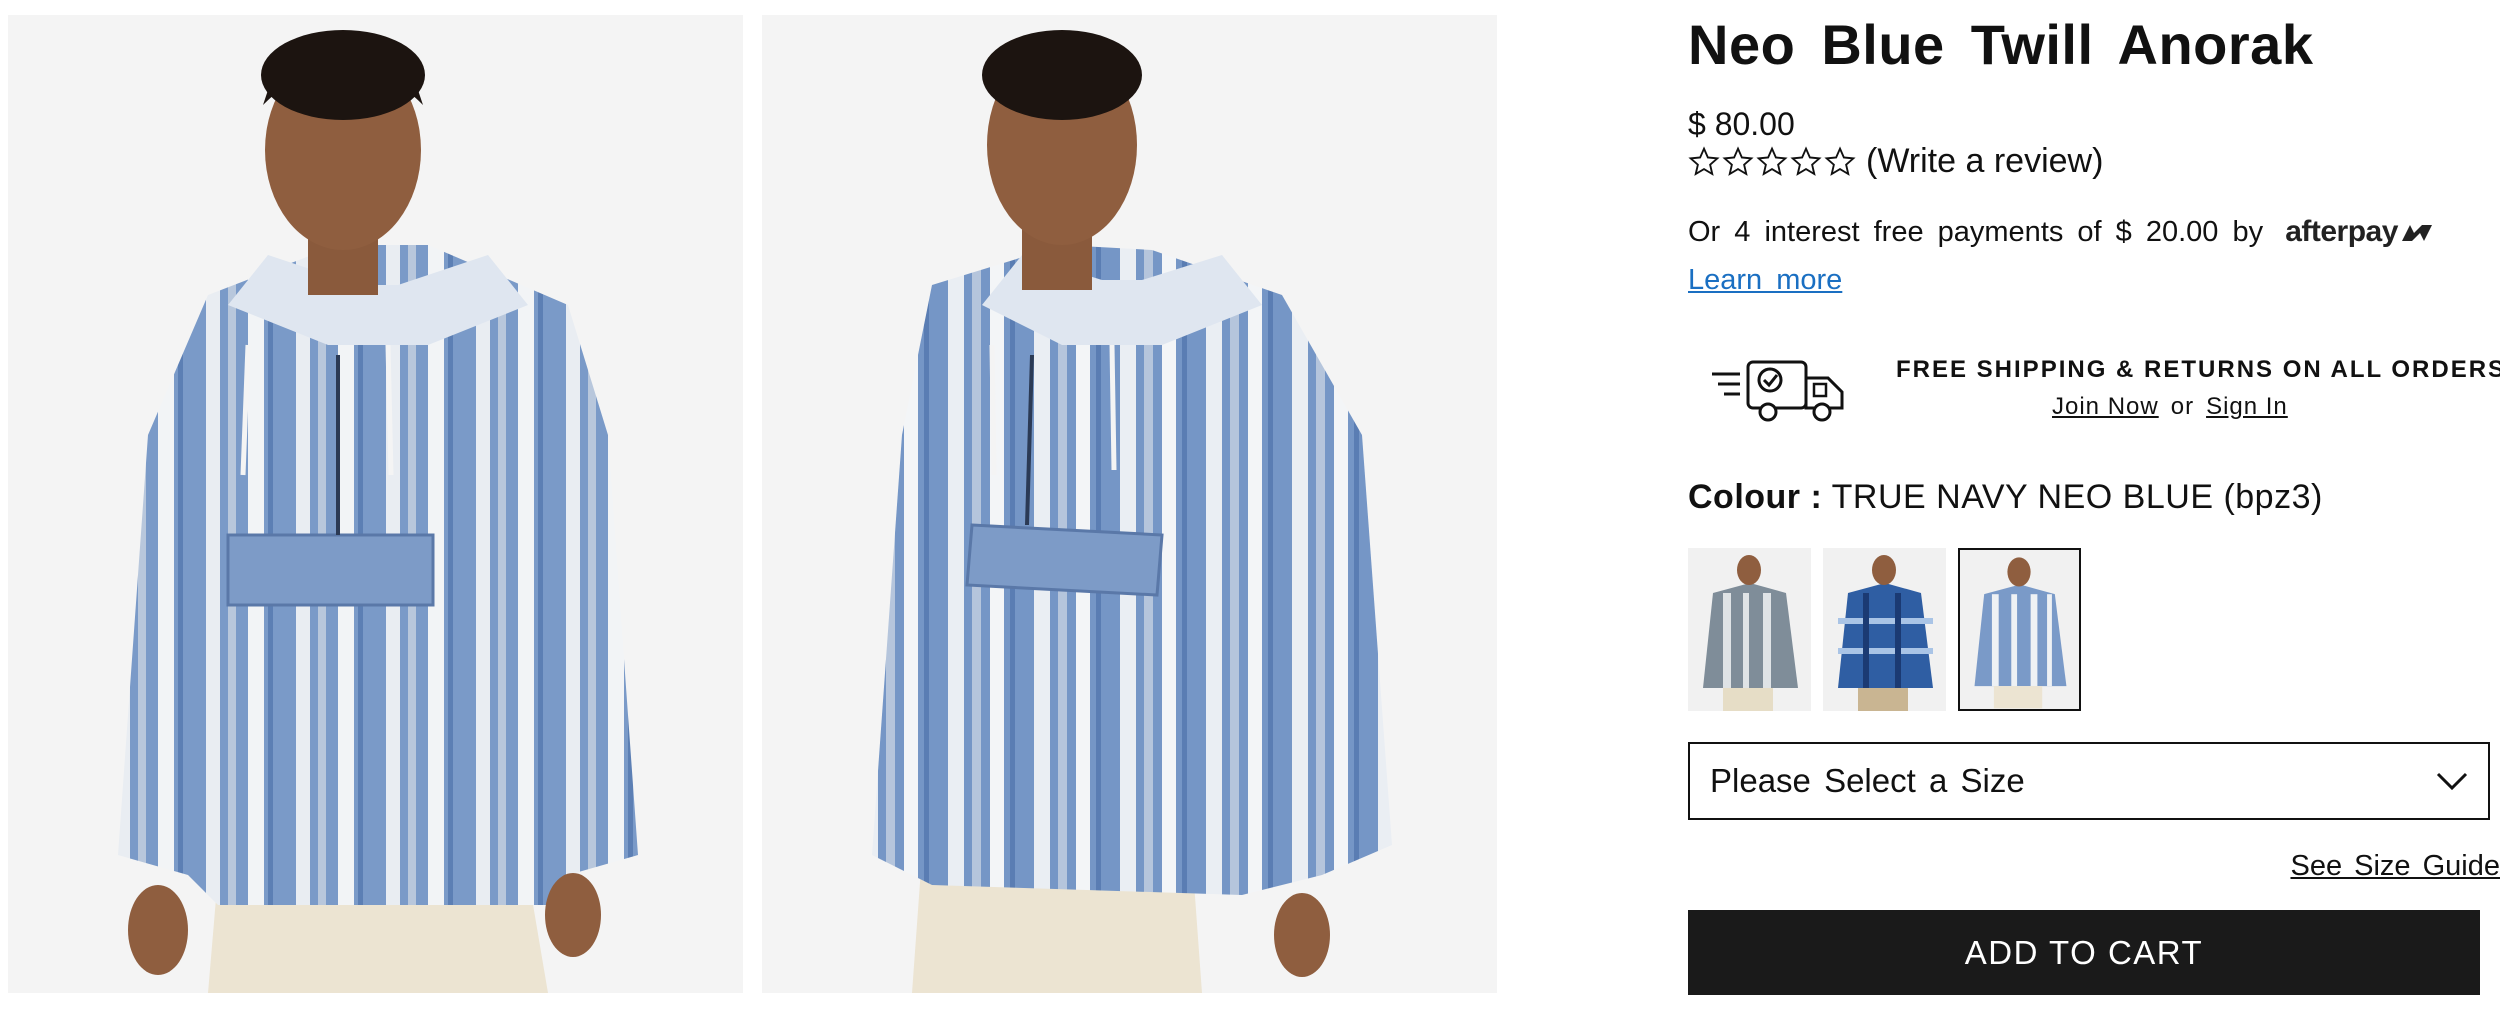 The image size is (2500, 1009). What do you see at coordinates (2001, 44) in the screenshot?
I see `product-title: Neo Blue Twill Anorak` at bounding box center [2001, 44].